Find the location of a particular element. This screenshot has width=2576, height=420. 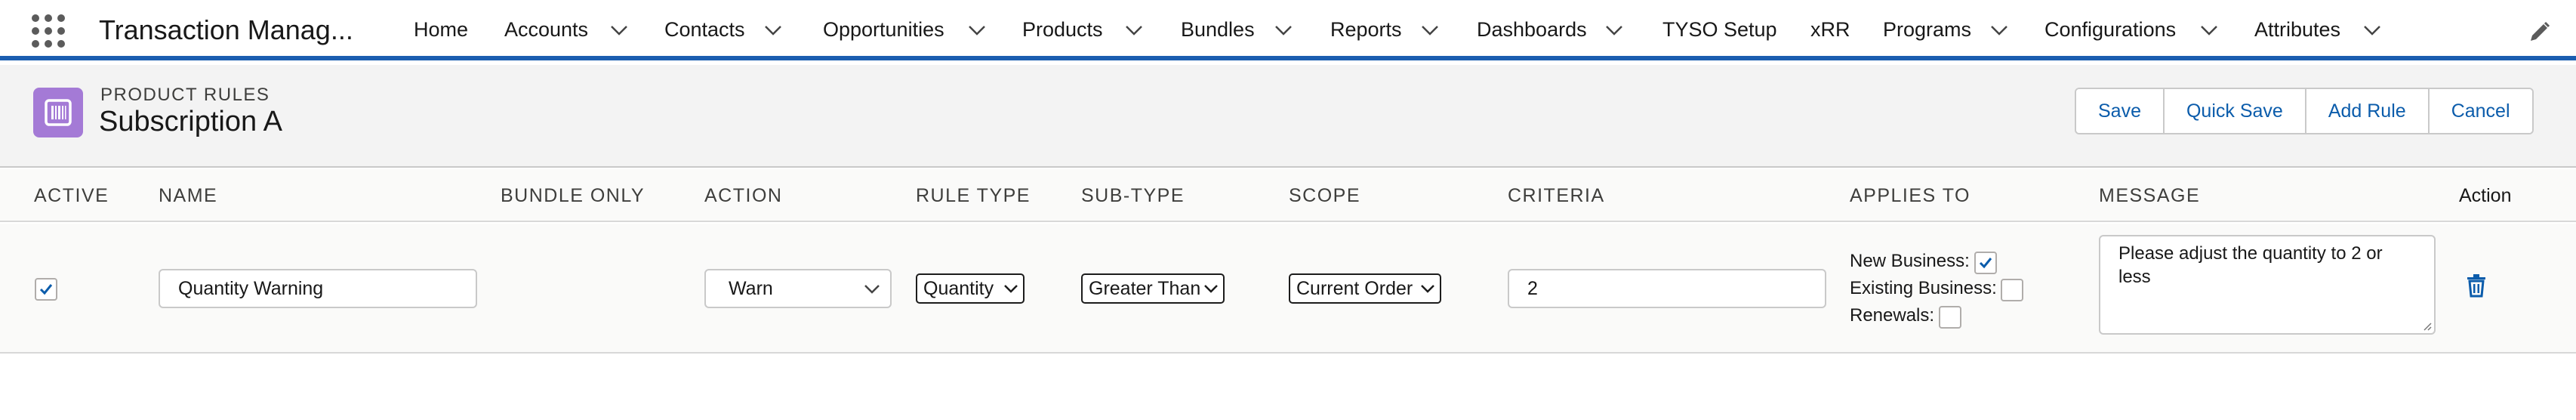

nav-item-programs: Programs is located at coordinates (1927, 30).